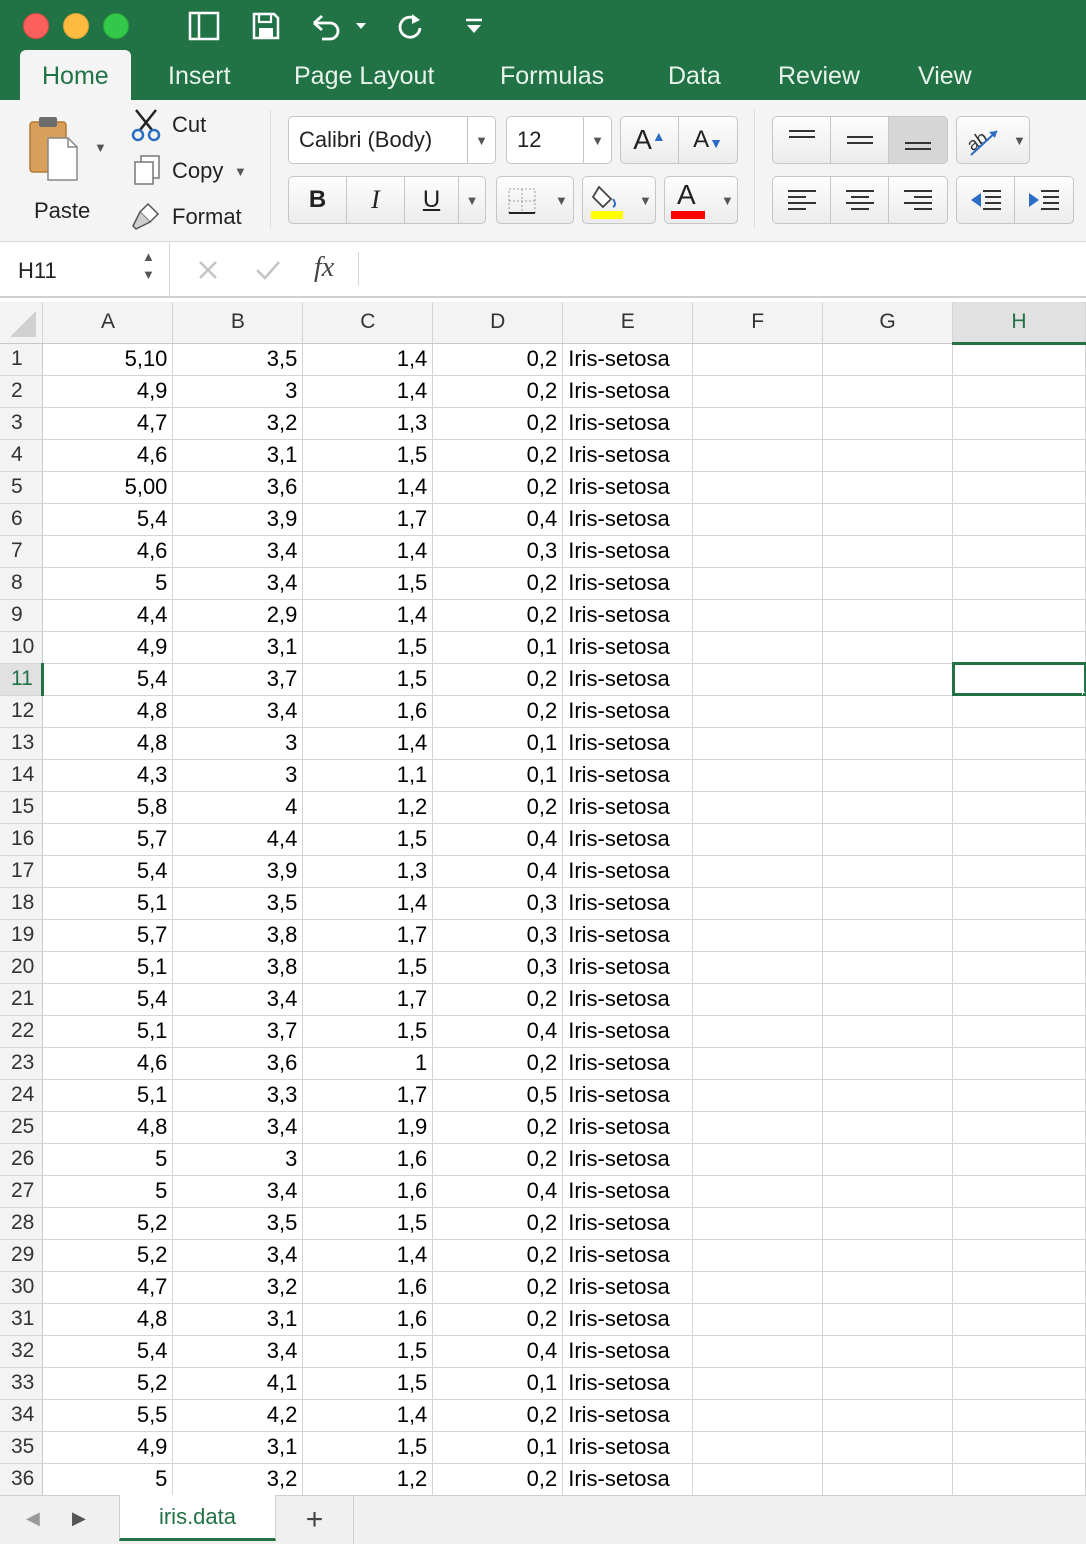 This screenshot has width=1086, height=1544. I want to click on cell-b12: 3,4, so click(238, 711).